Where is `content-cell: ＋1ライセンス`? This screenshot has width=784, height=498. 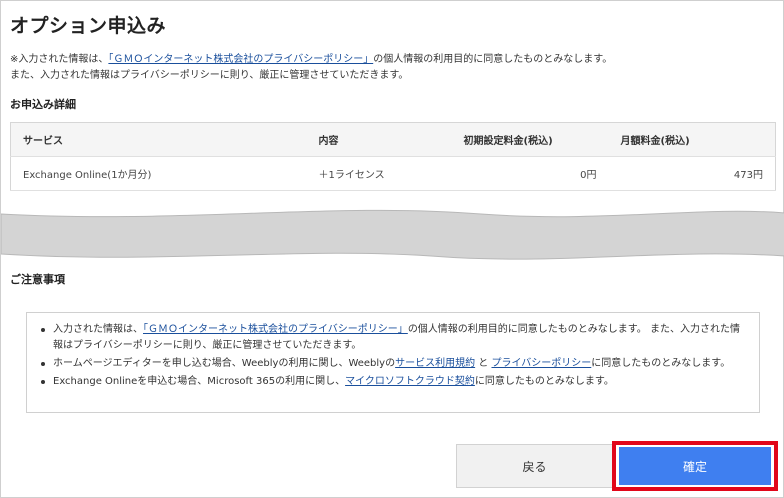
content-cell: ＋1ライセンス is located at coordinates (379, 173).